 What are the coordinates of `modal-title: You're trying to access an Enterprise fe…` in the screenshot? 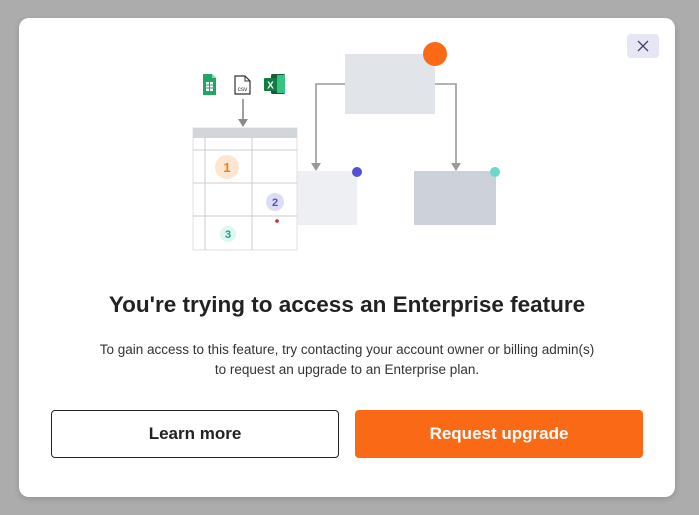 It's located at (347, 304).